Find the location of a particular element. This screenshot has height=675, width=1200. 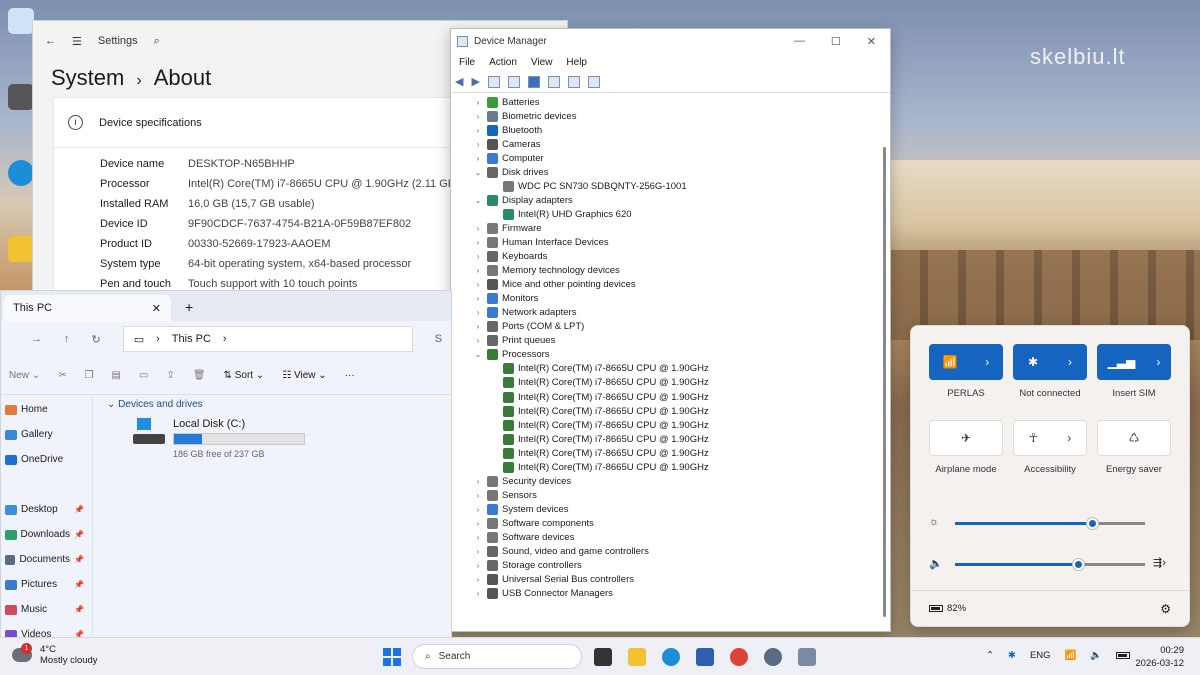

bluetooth-tray-icon: ✱ is located at coordinates (1012, 655).